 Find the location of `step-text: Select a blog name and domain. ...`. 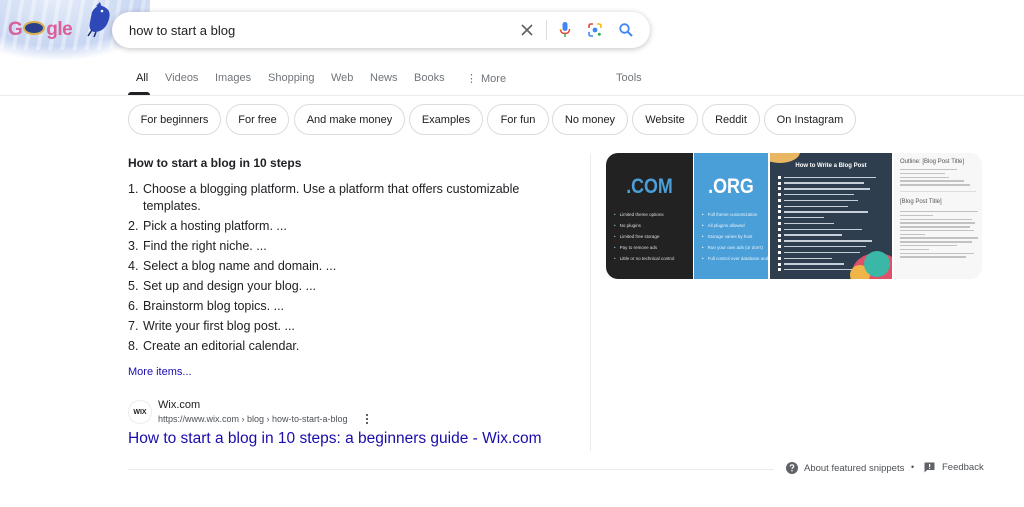

step-text: Select a blog name and domain. ... is located at coordinates (240, 266).